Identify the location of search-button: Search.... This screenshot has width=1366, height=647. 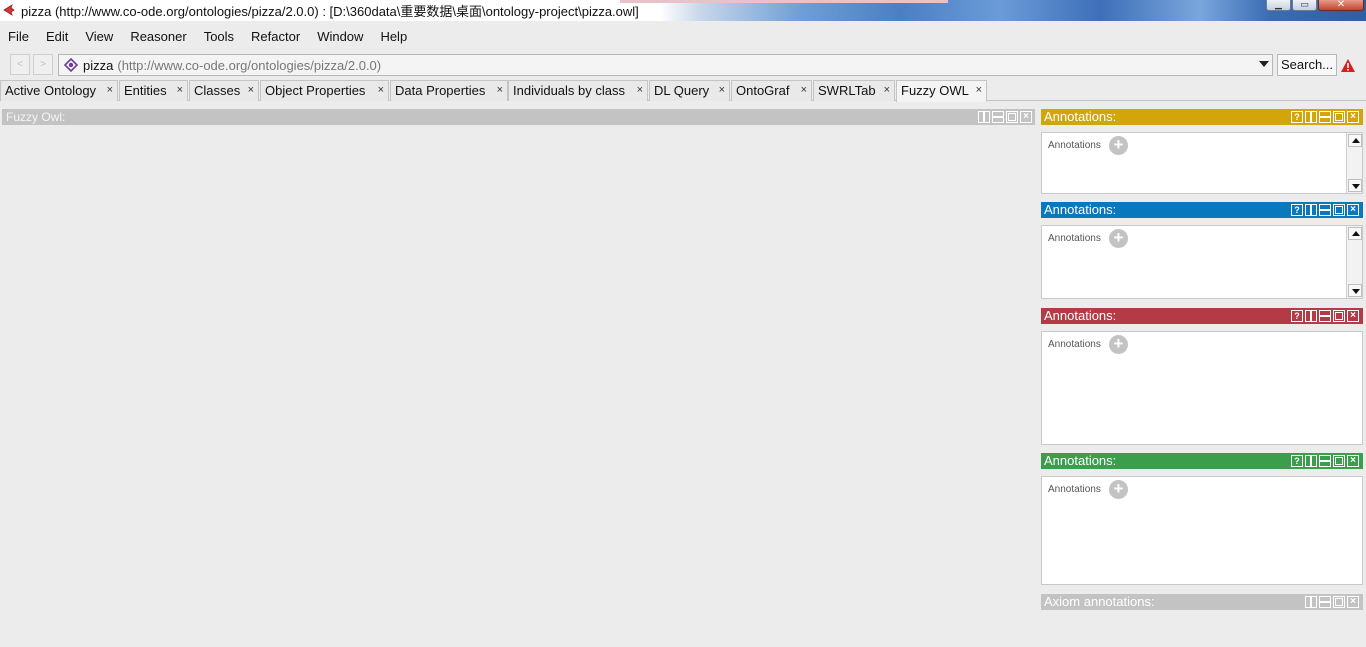
(1307, 65).